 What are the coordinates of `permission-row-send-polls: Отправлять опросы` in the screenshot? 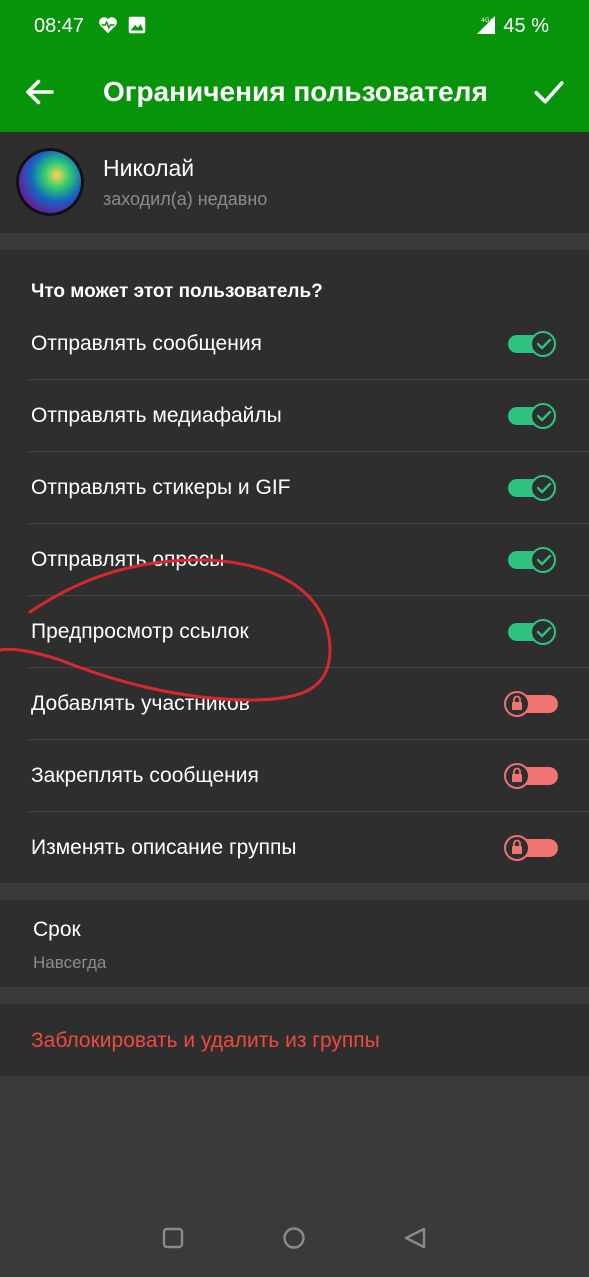 It's located at (294, 560).